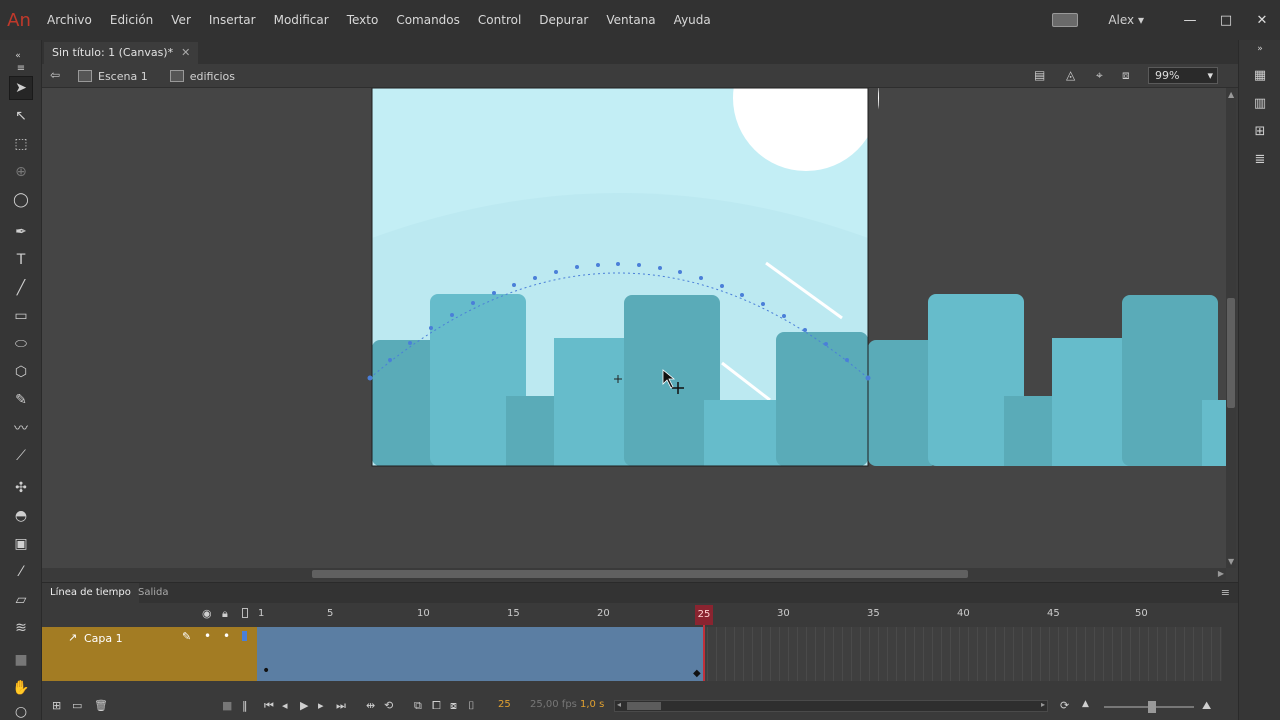 The image size is (1280, 720). Describe the element at coordinates (640, 615) in the screenshot. I see `frame-ruler: ◉ 🔒︎ 1 5 10 15 20 30 35 40 45 50` at that location.